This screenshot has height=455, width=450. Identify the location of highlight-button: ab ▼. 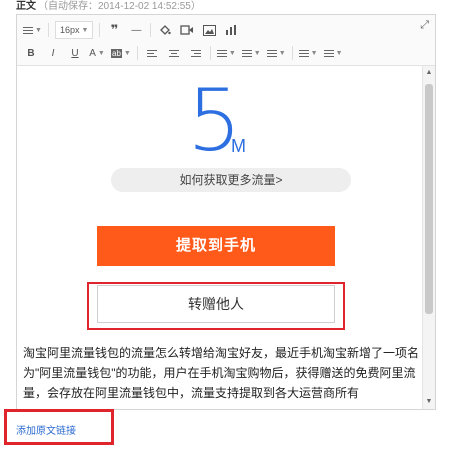
(121, 53).